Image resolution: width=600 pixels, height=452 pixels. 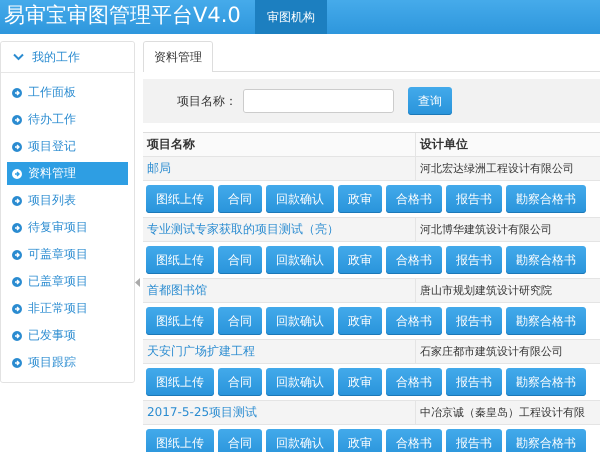 What do you see at coordinates (201, 351) in the screenshot?
I see `project-link: 天安门广场扩建工程` at bounding box center [201, 351].